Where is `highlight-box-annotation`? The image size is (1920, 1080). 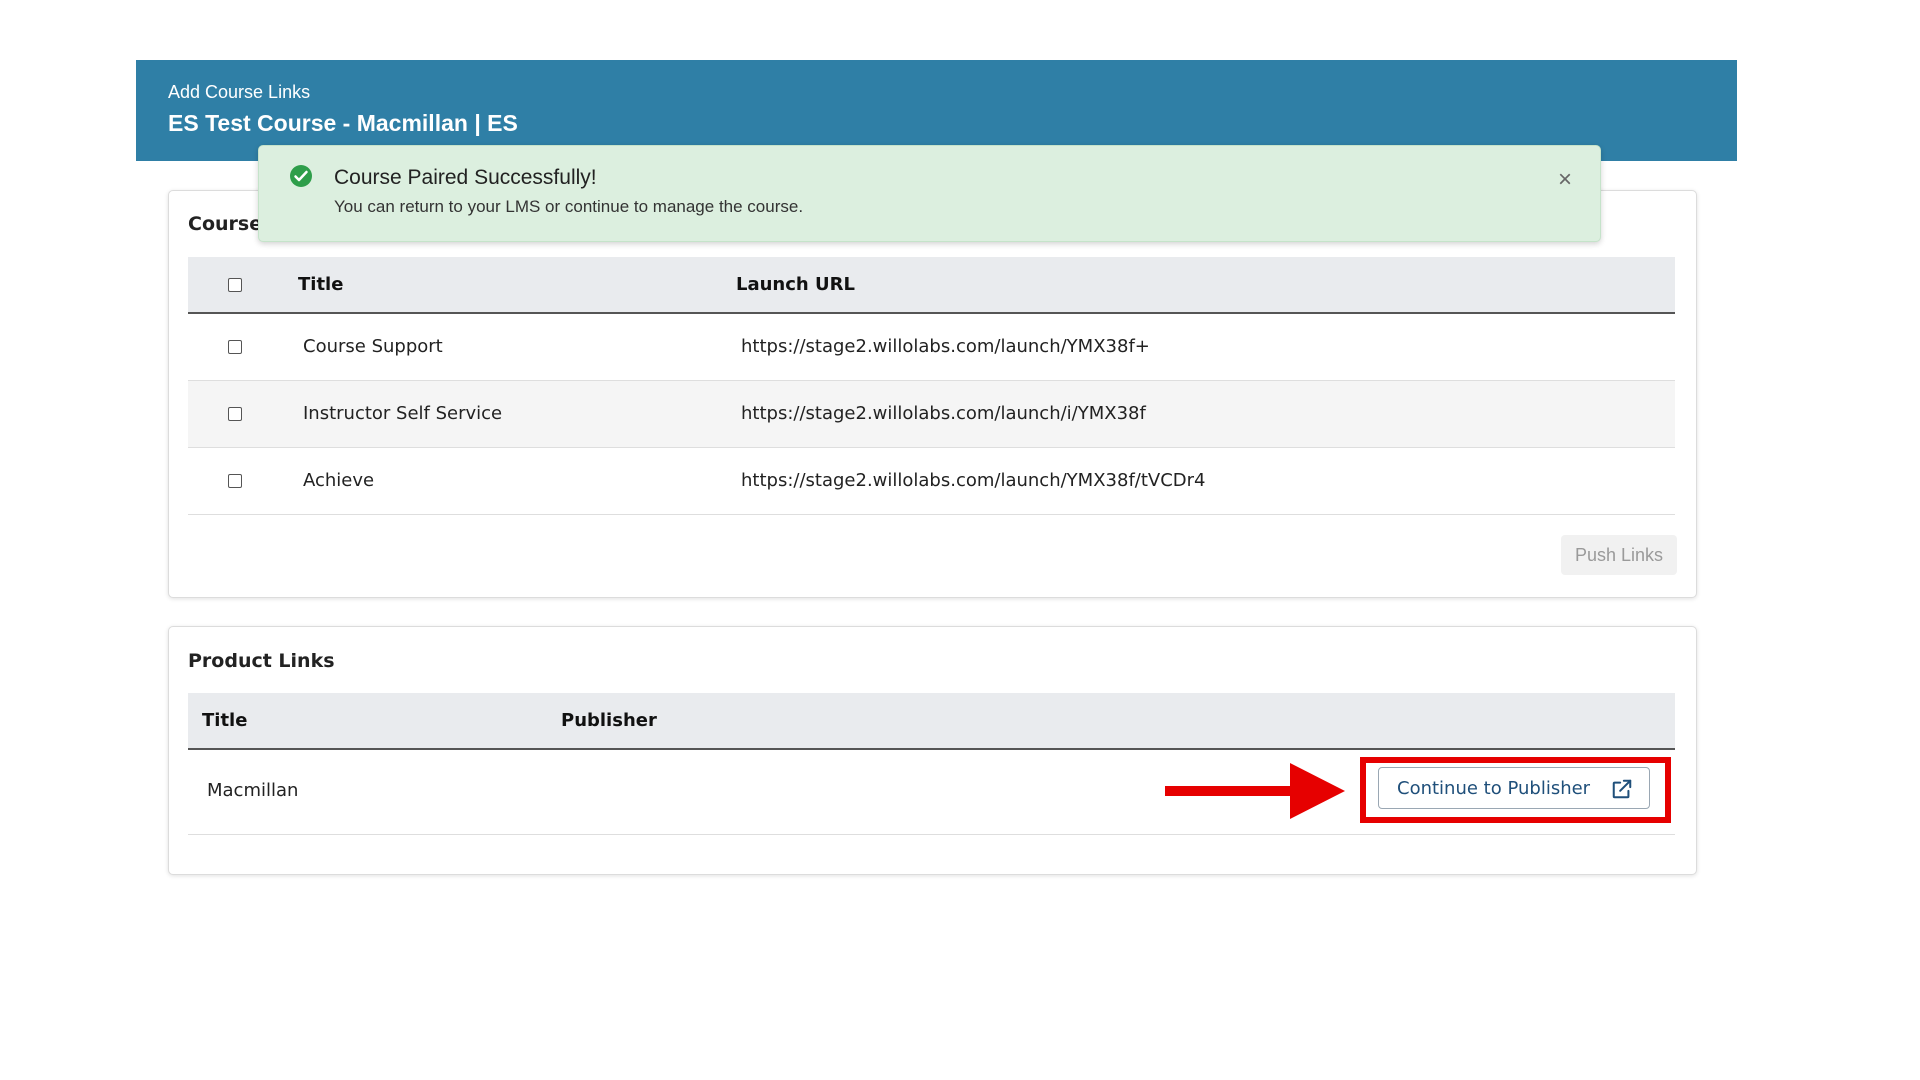
highlight-box-annotation is located at coordinates (1515, 790).